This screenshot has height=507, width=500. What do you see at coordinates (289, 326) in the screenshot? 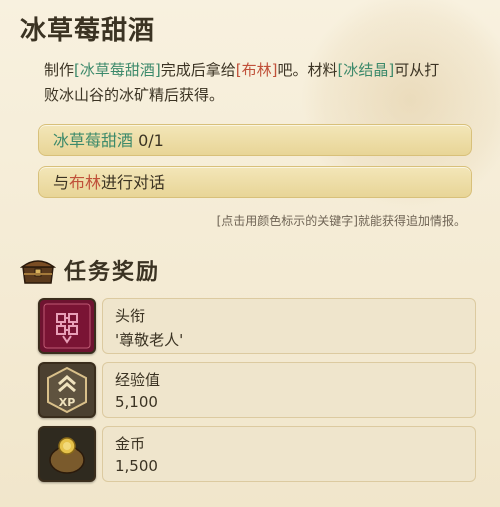
I see `reward-bar: 头衔 '尊敬老人'` at bounding box center [289, 326].